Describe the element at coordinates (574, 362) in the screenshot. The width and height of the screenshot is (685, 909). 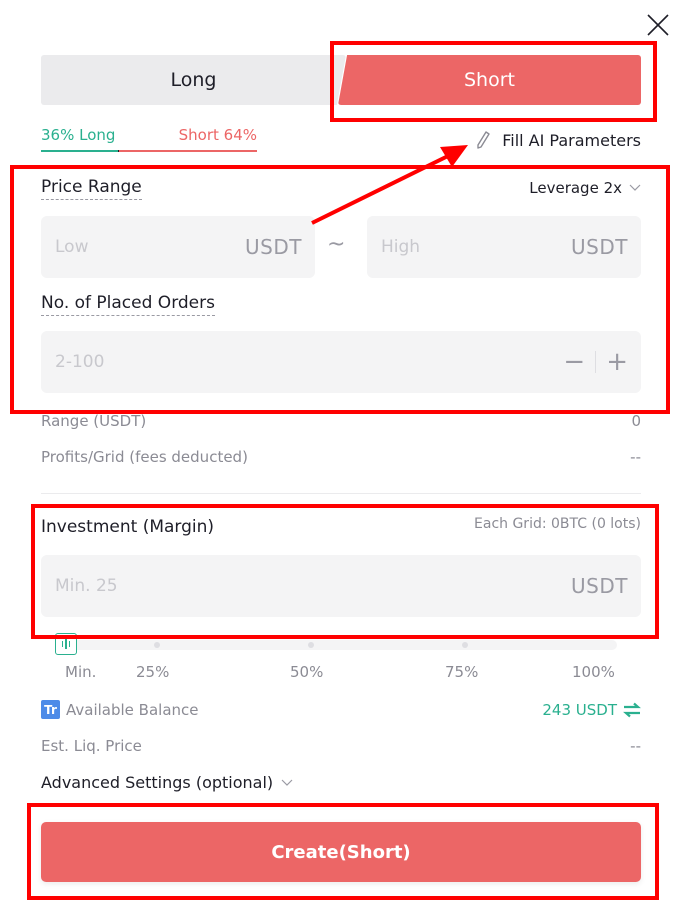
I see `decrement-button: −` at that location.